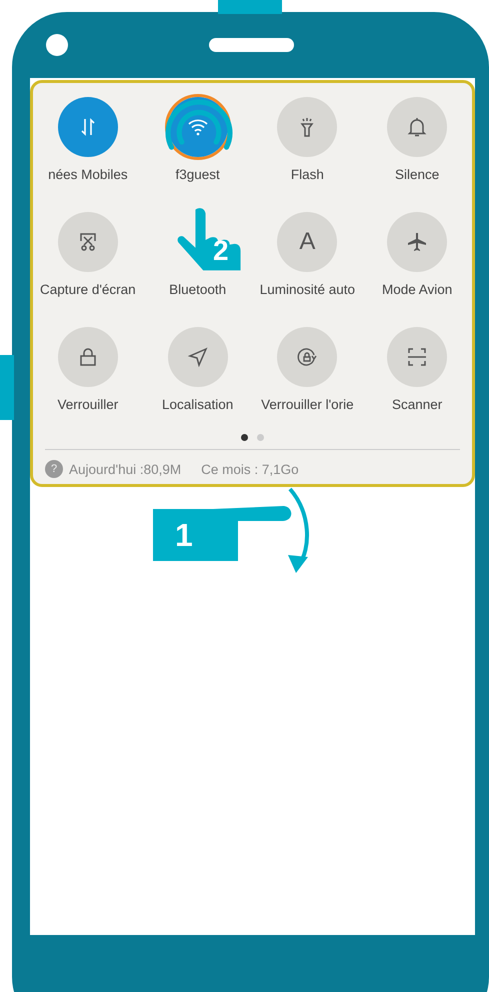 The width and height of the screenshot is (489, 992). What do you see at coordinates (221, 251) in the screenshot?
I see `step-number: 2` at bounding box center [221, 251].